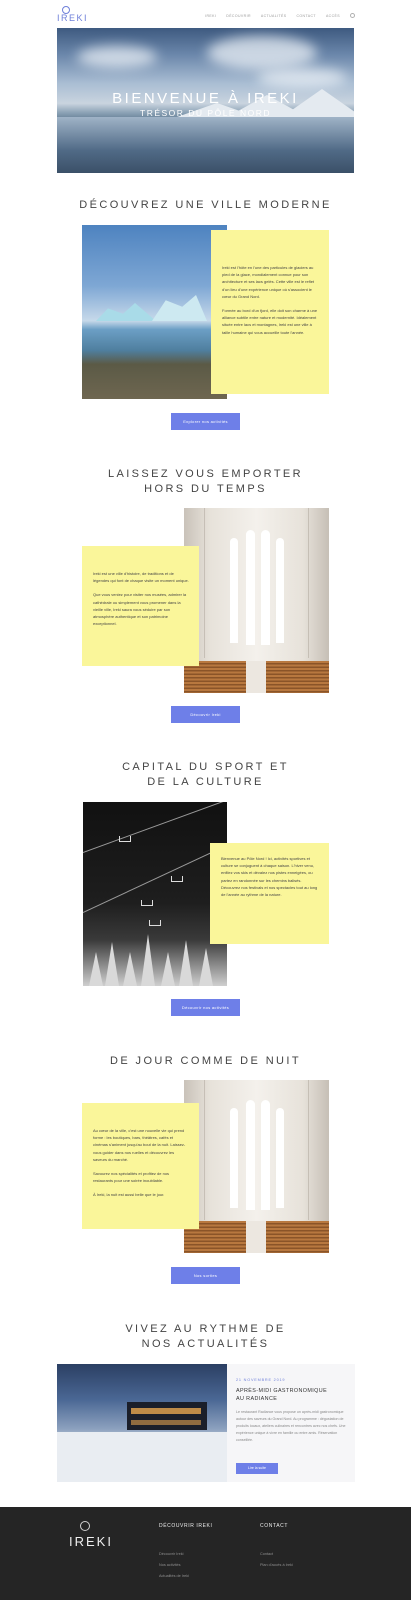  I want to click on footer-link: Actualités de Ireki, so click(174, 1576).